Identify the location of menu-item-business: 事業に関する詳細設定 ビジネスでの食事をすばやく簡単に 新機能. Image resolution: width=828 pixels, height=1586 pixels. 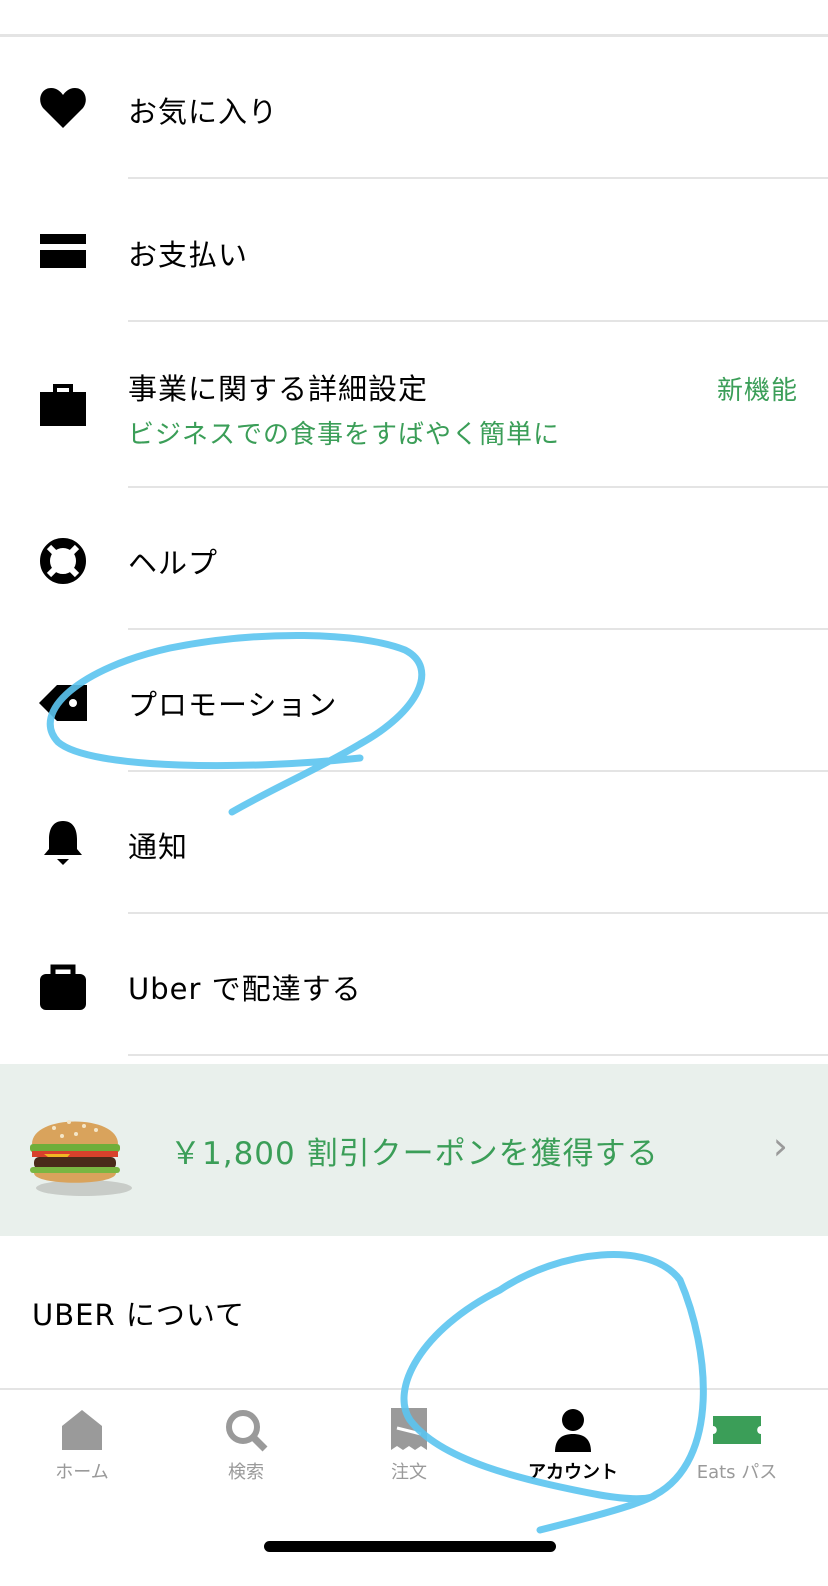
(414, 405).